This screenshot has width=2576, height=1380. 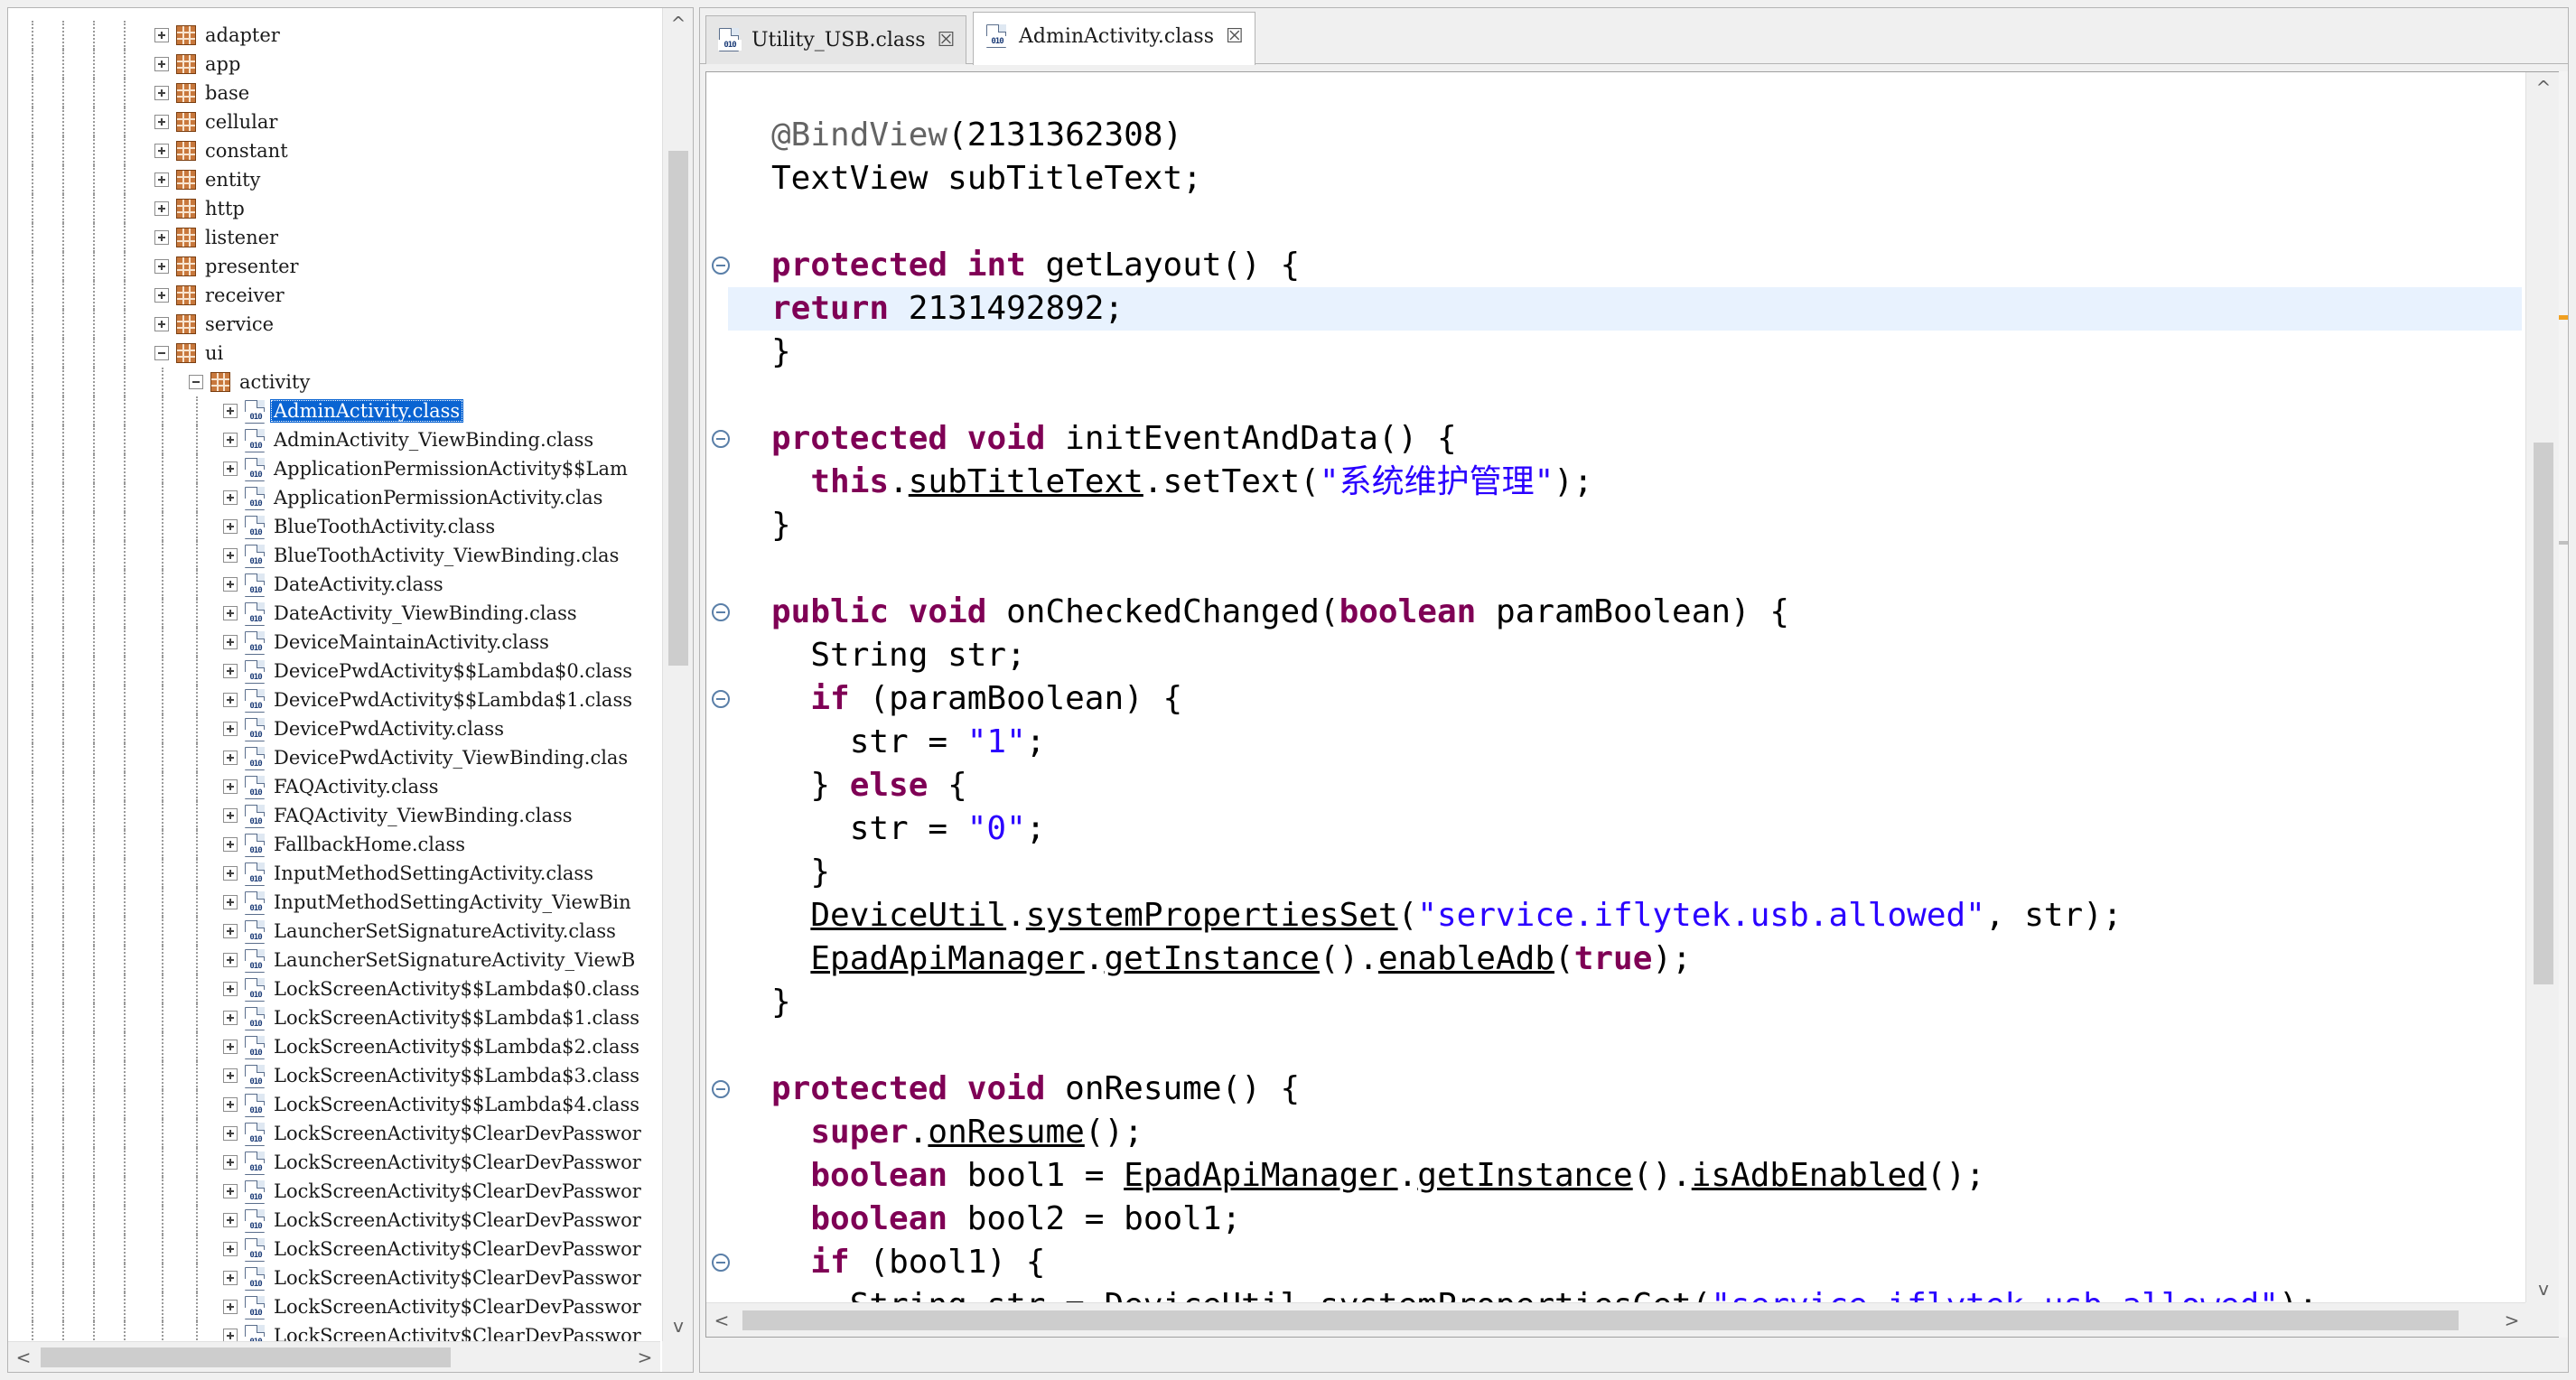 I want to click on tree-node-label: FAQActivity.class, so click(x=356, y=786).